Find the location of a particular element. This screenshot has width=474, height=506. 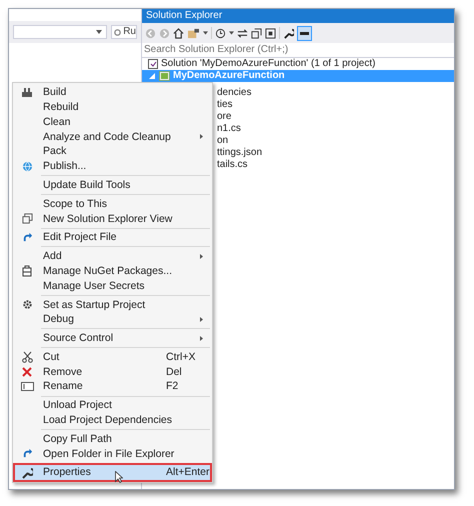

collapse-icon is located at coordinates (256, 33).